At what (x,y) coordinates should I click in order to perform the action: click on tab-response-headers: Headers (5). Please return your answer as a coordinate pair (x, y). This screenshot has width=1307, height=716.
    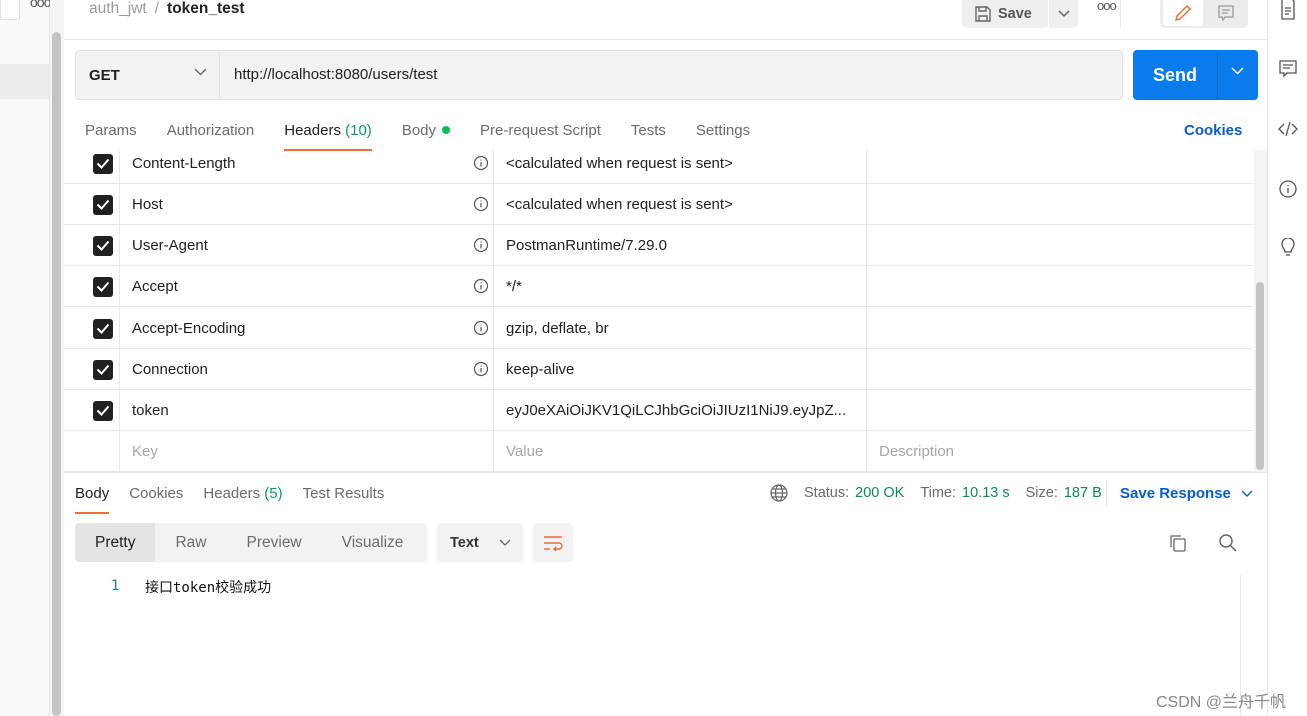
    Looking at the image, I should click on (242, 493).